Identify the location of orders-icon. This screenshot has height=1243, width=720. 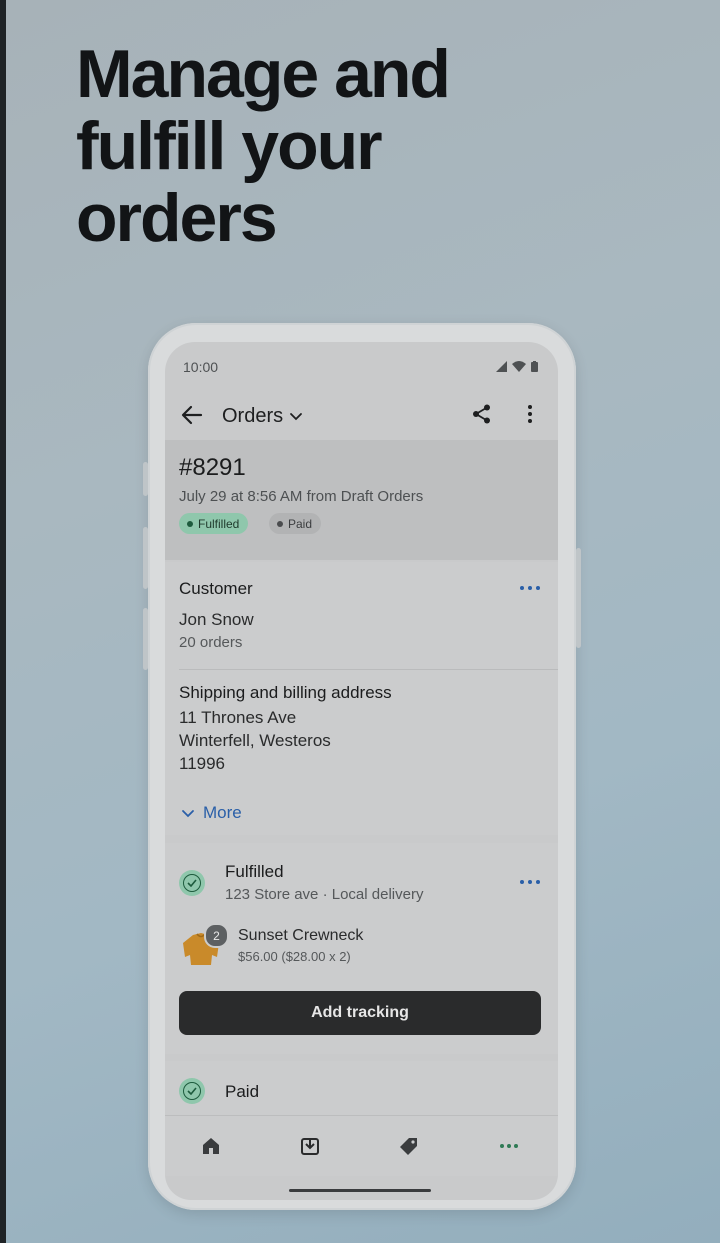
(310, 1146).